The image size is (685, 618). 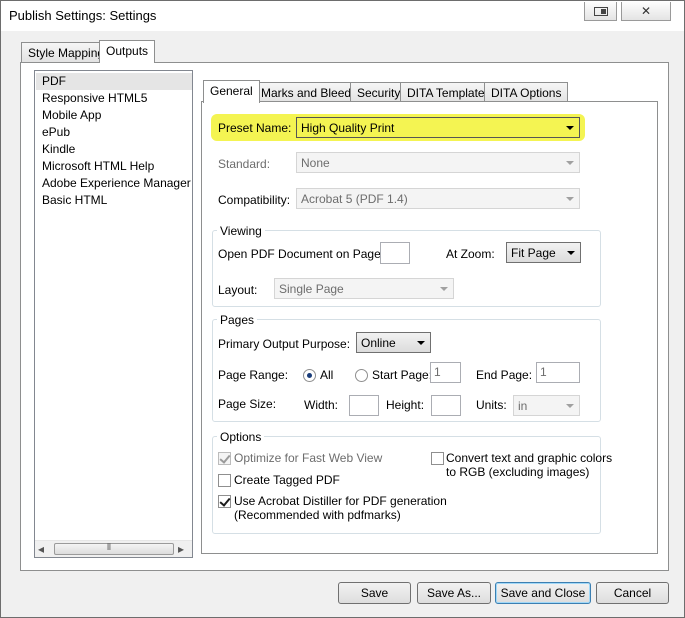 What do you see at coordinates (98, 166) in the screenshot?
I see `list-item-microsoft-html-help: Microsoft HTML Help` at bounding box center [98, 166].